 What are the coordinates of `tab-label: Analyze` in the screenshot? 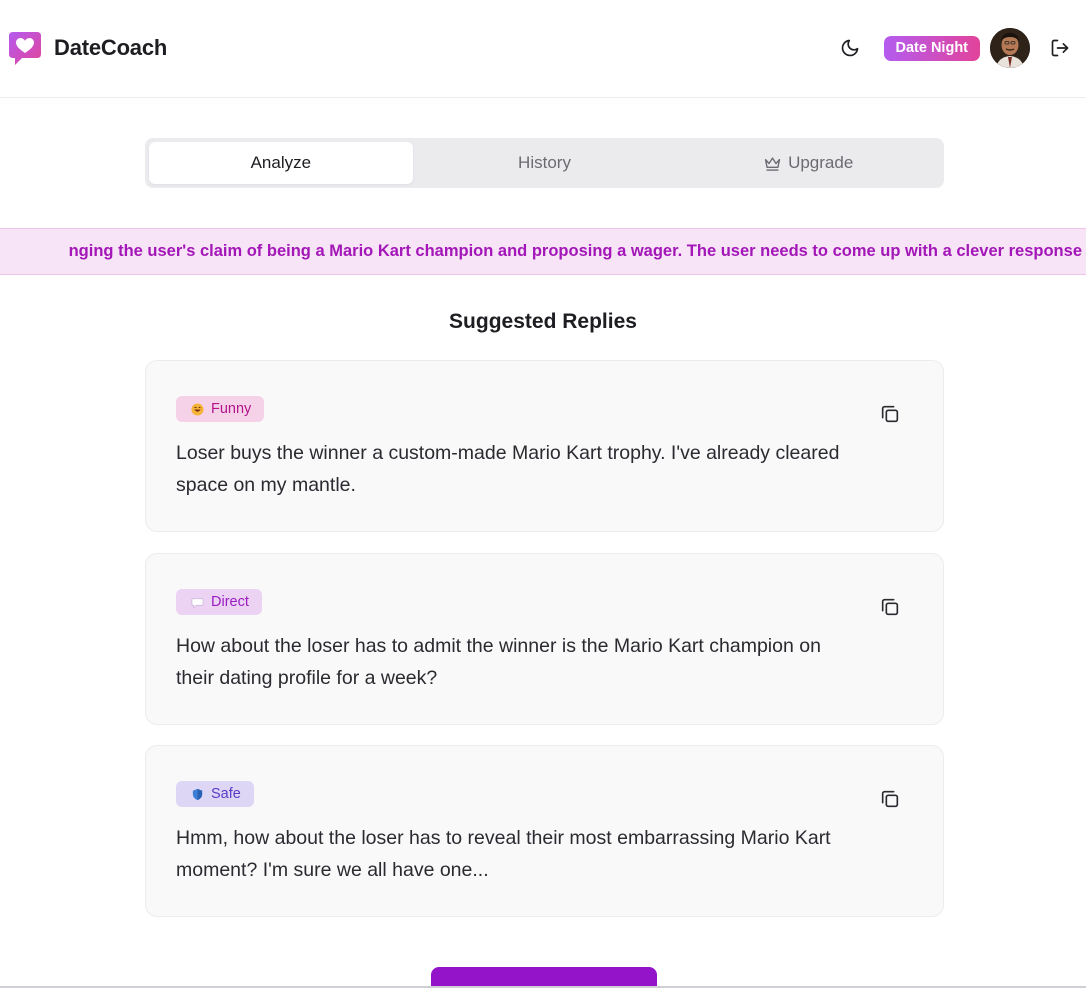 It's located at (281, 162).